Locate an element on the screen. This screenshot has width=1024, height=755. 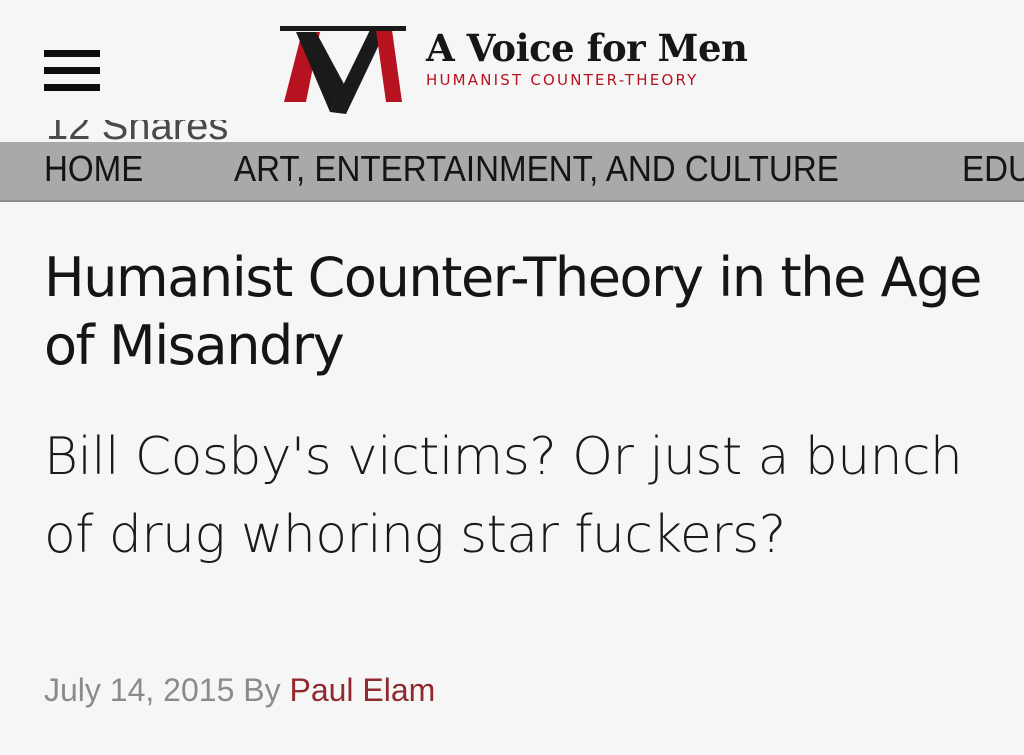
share-count: 12 Shares is located at coordinates (137, 132).